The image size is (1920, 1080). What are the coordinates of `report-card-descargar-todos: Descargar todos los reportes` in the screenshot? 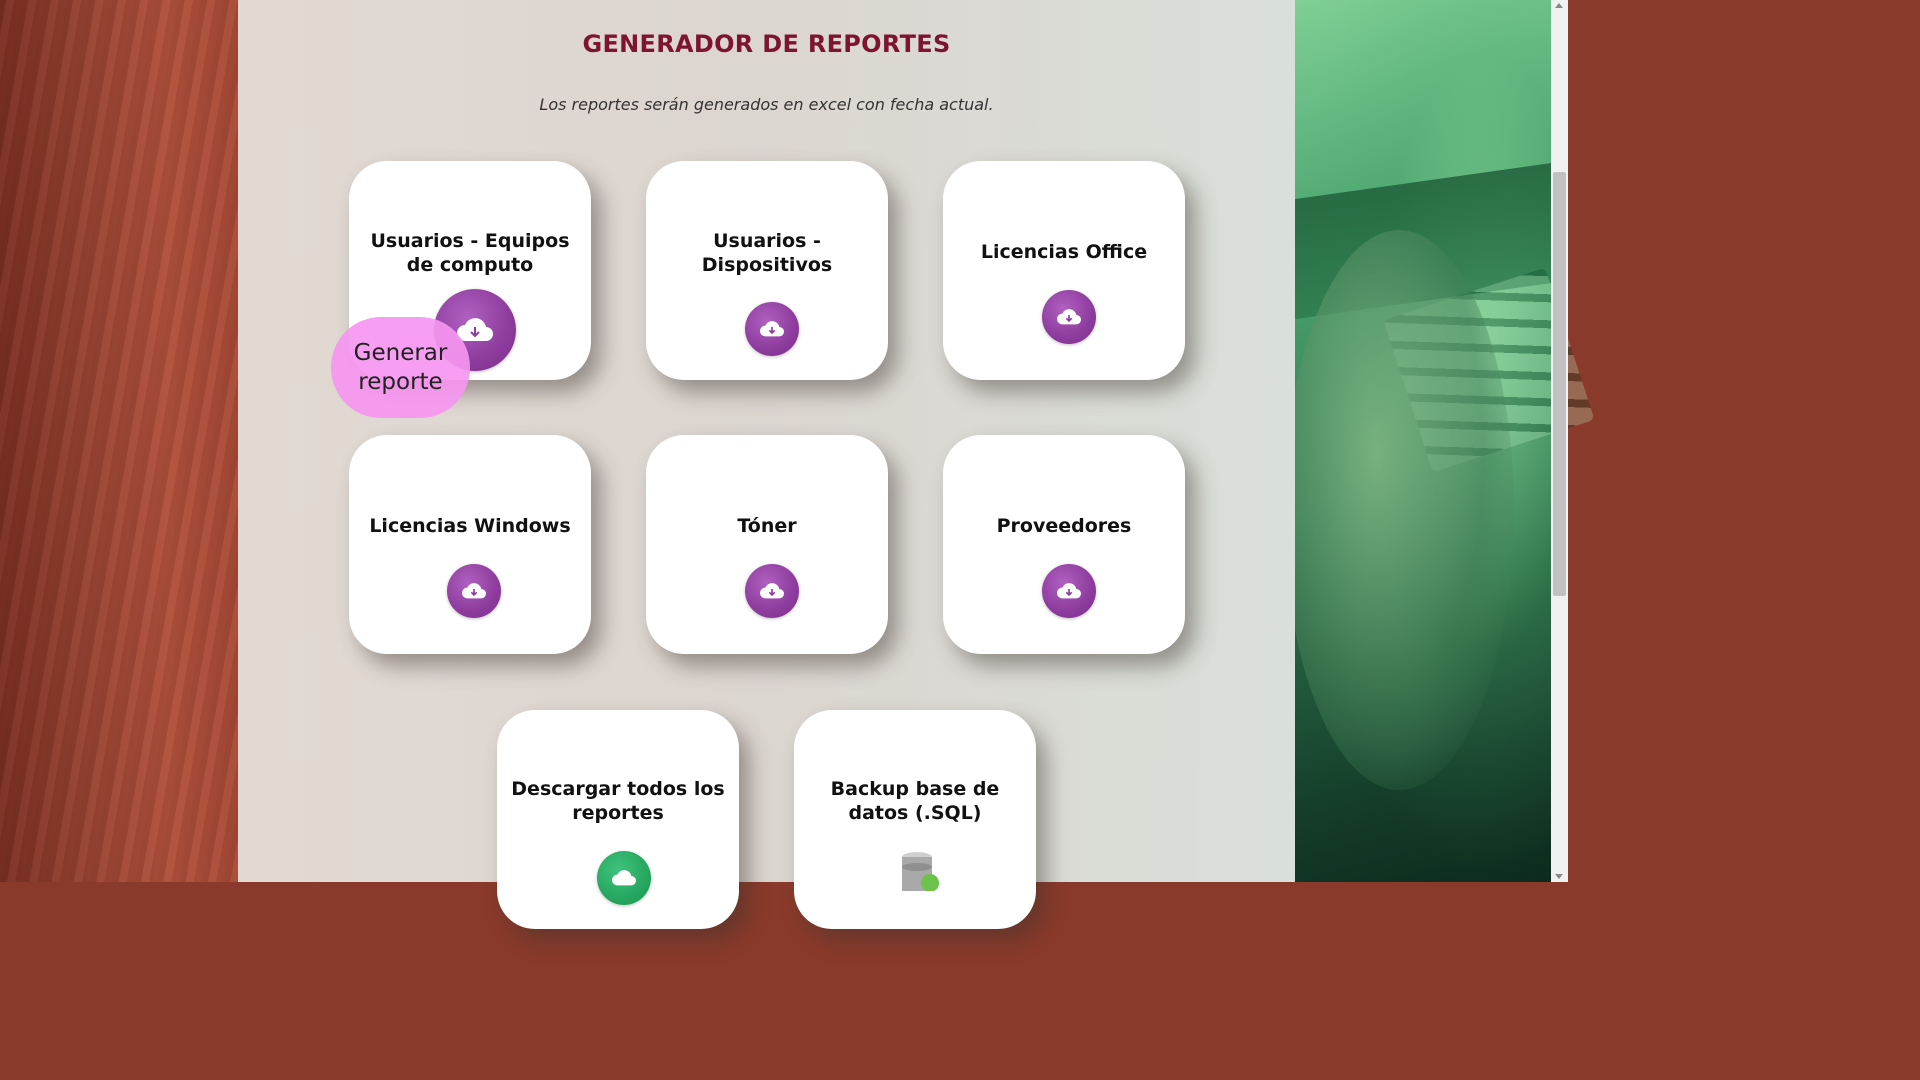 It's located at (618, 819).